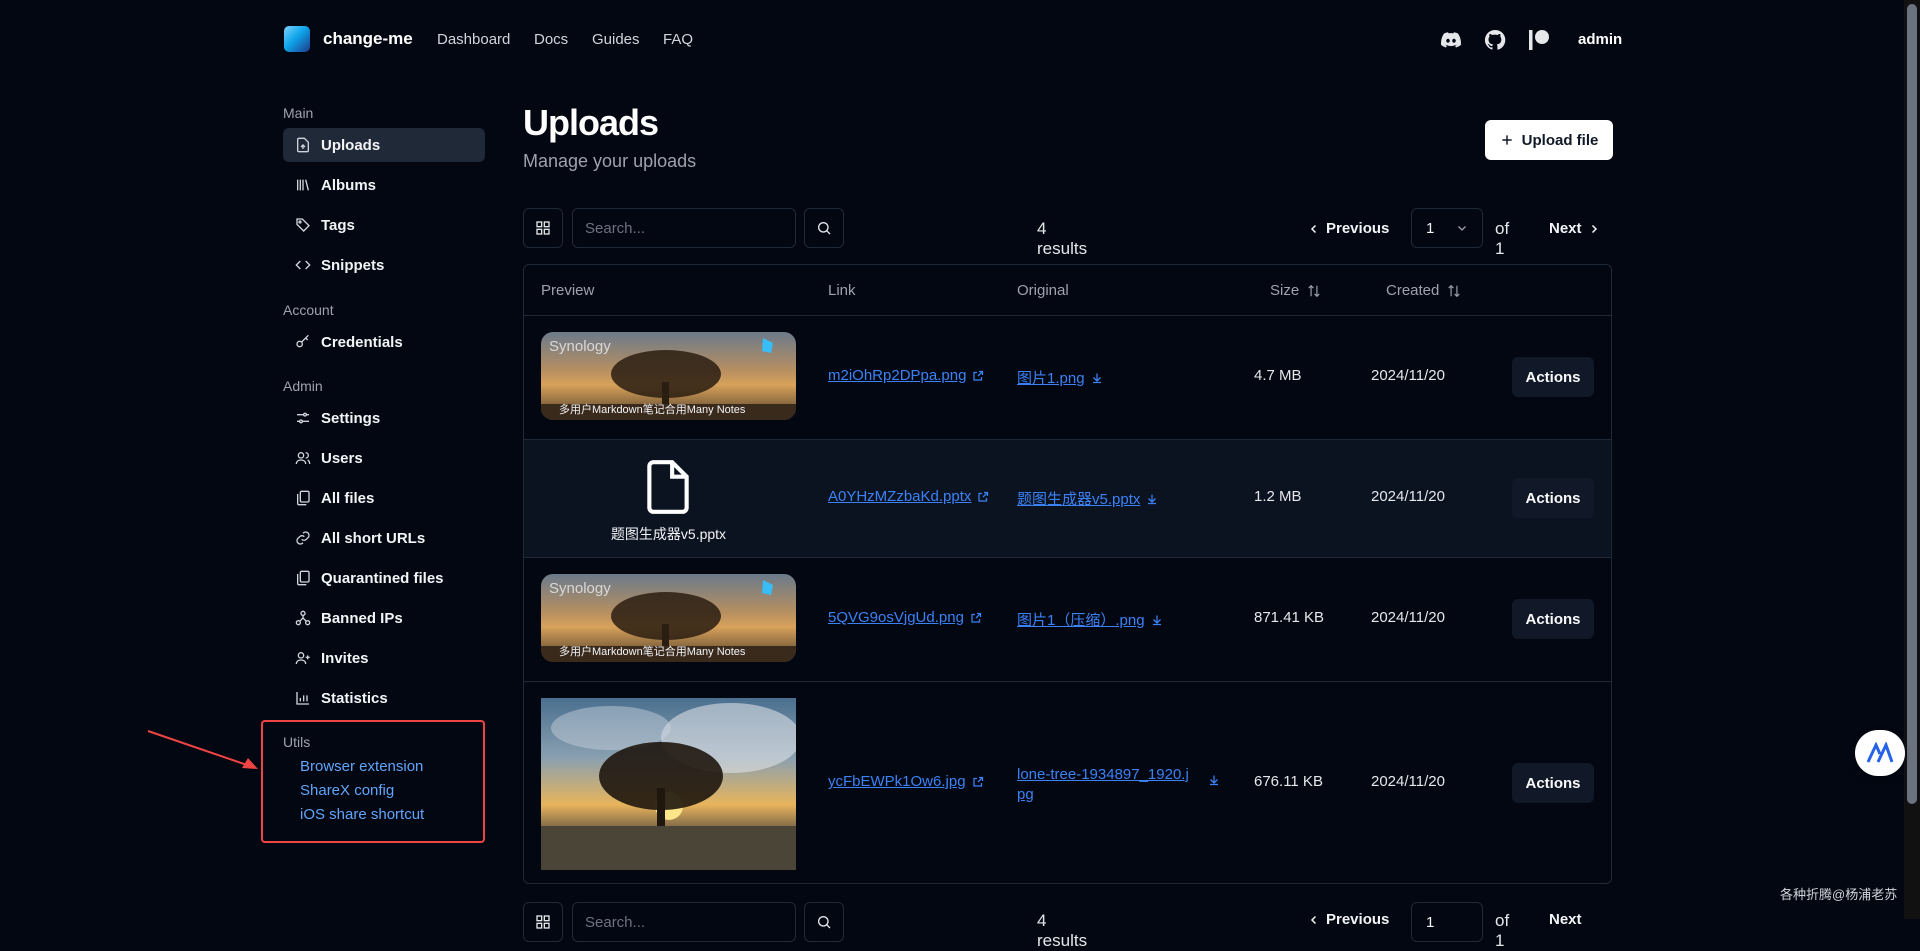 The width and height of the screenshot is (1920, 951). What do you see at coordinates (591, 122) in the screenshot?
I see `page-title: Uploads` at bounding box center [591, 122].